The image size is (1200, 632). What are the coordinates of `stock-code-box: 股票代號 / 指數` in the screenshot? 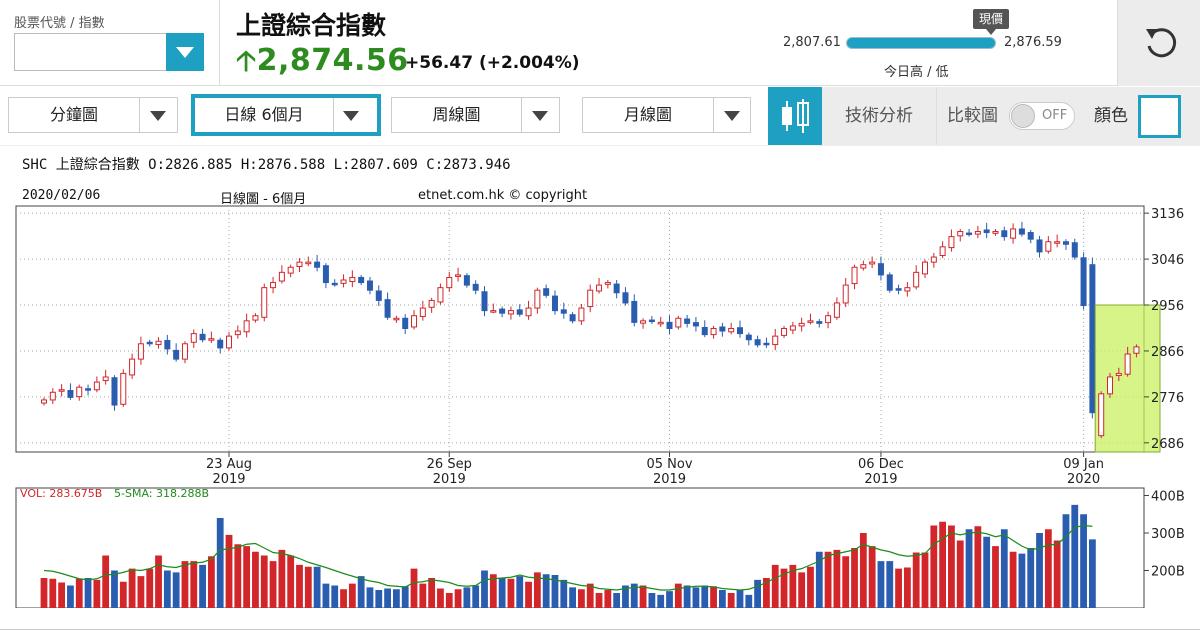 It's located at (110, 43).